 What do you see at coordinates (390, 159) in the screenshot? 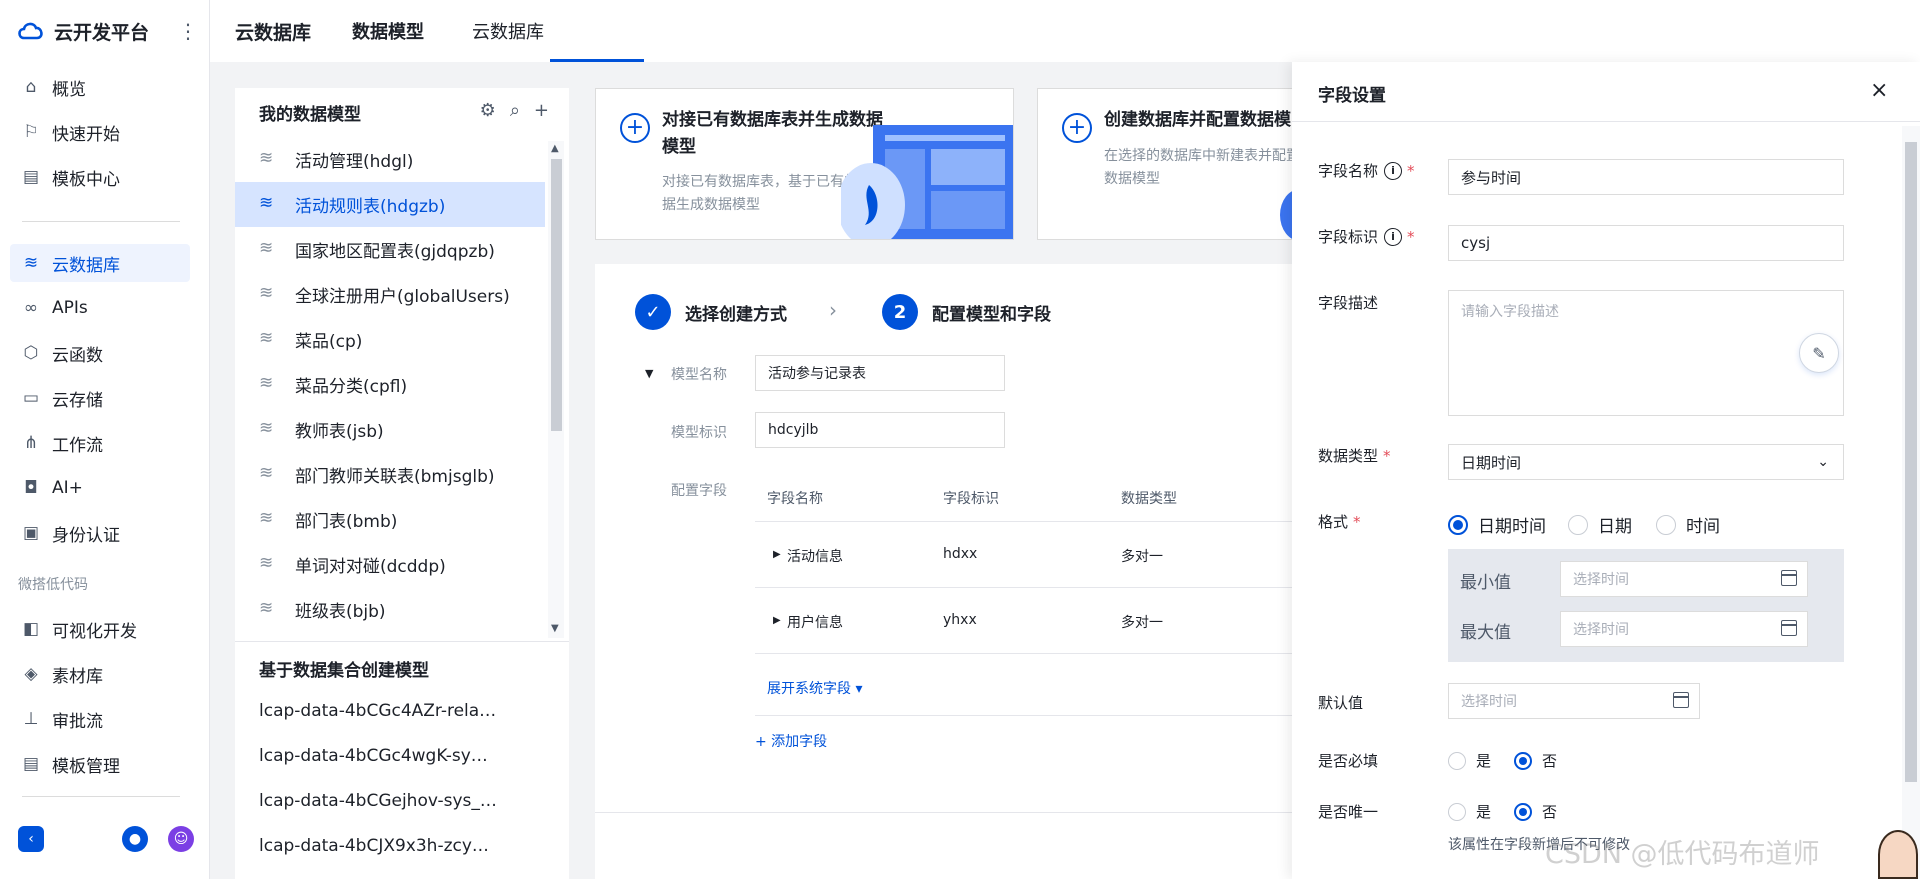
I see `list-item: ≋ 活动管理(hdgl)` at bounding box center [390, 159].